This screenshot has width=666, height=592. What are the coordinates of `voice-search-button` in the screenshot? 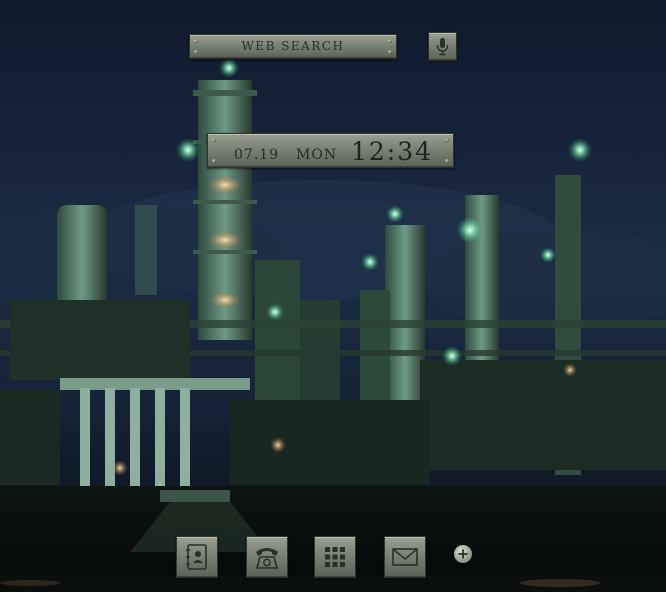 It's located at (442, 46).